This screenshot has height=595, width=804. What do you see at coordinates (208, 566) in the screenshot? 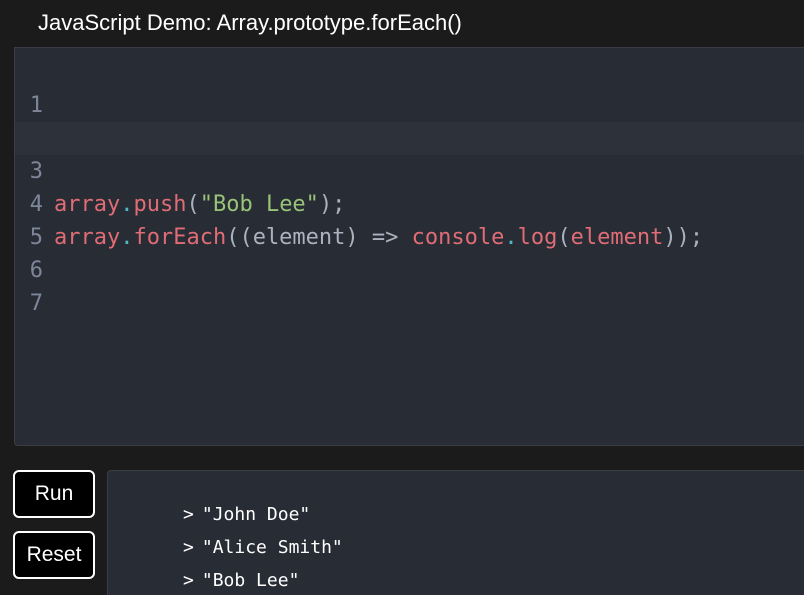
I see `console-line: > "Bob Lee"` at bounding box center [208, 566].